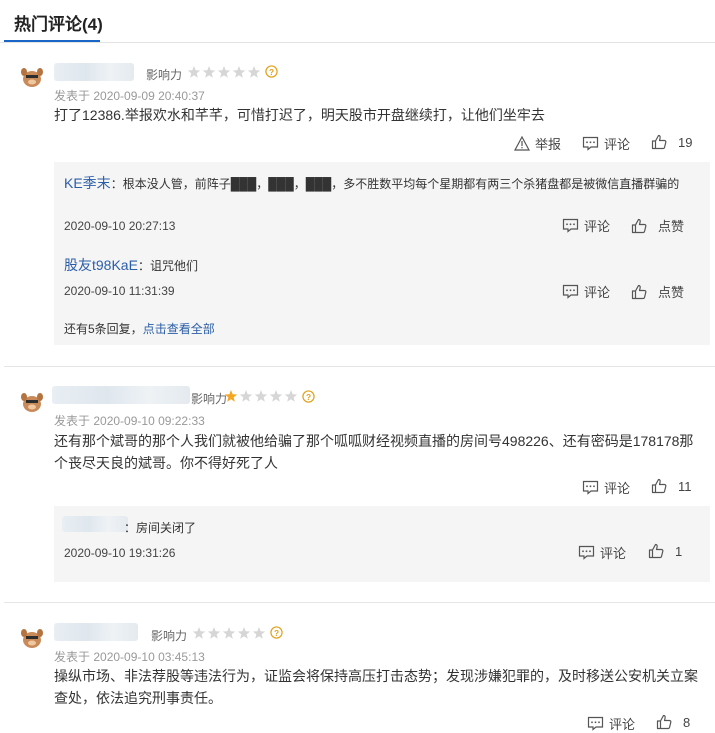  I want to click on reply-username: KE季末, so click(87, 183).